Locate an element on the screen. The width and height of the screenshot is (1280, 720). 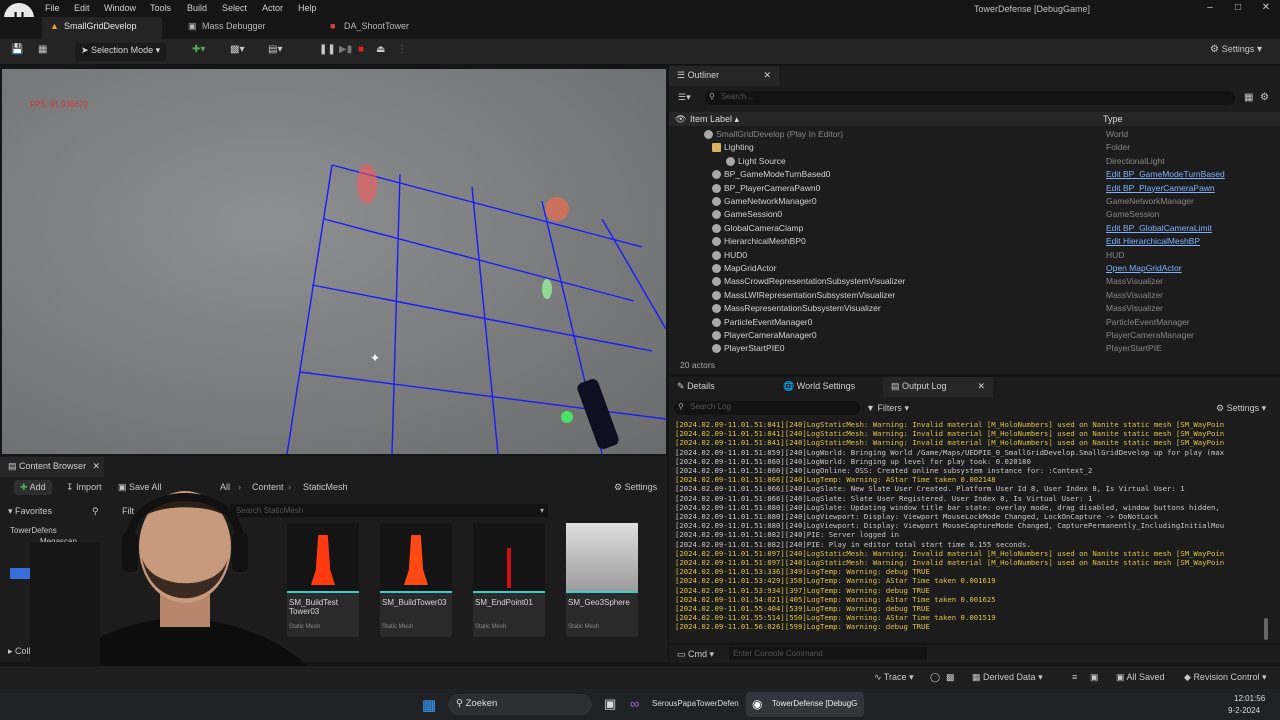
tab-details: ✎ Details is located at coordinates (721, 387).